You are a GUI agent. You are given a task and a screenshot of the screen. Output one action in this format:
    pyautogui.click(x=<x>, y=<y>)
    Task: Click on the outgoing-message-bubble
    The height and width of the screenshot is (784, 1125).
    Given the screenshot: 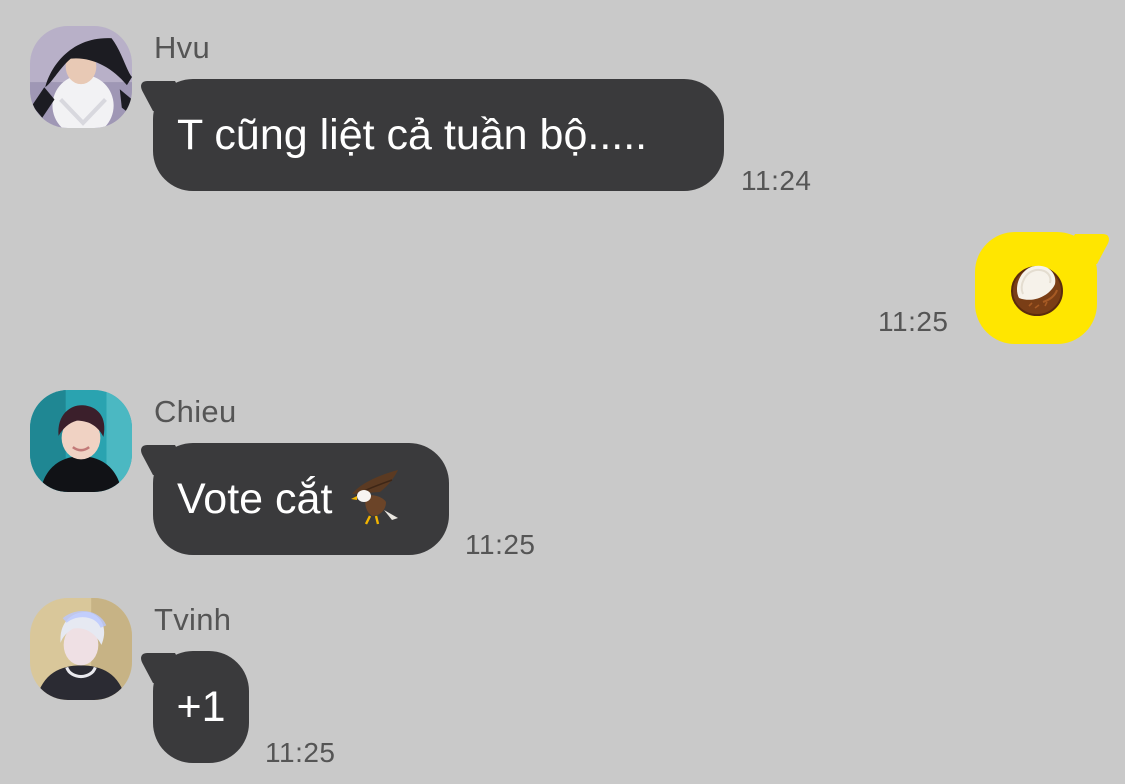 What is the action you would take?
    pyautogui.click(x=1036, y=288)
    